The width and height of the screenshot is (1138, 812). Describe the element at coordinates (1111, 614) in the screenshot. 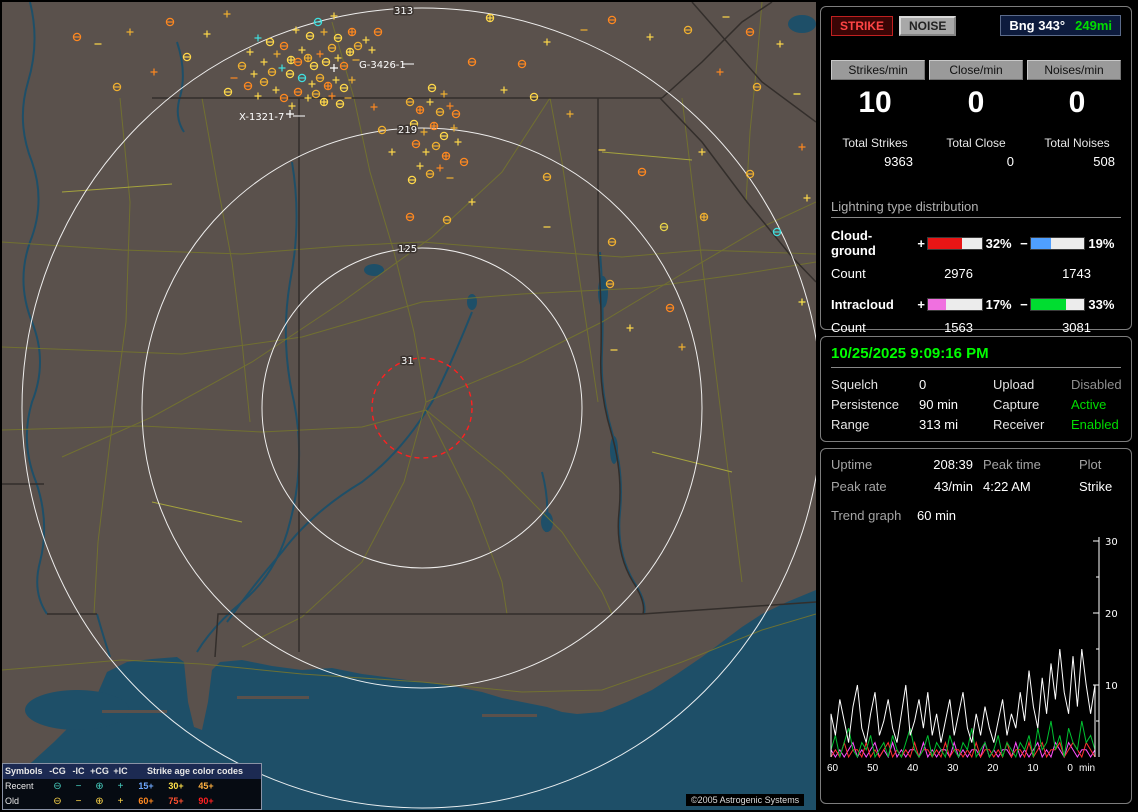

I see `ytick-20: 20` at that location.